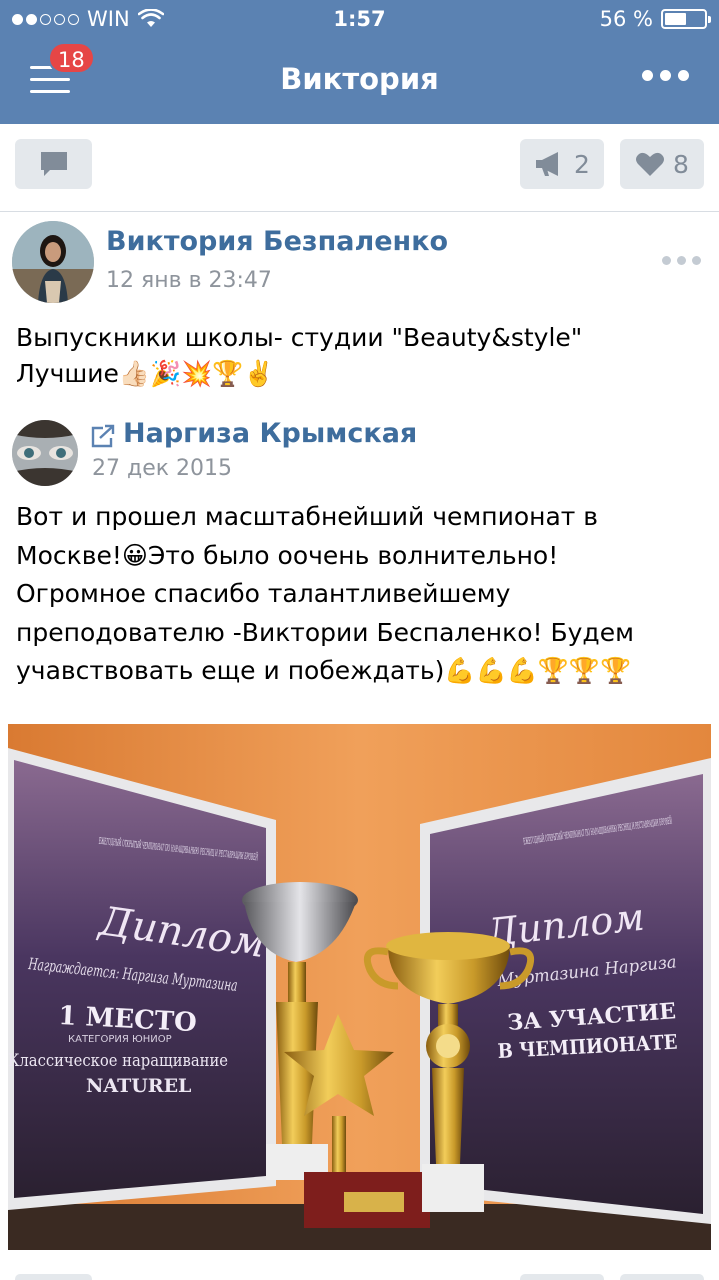  I want to click on post-text-line: Лучшие👍🏻🎉💥🏆✌️, so click(145, 373).